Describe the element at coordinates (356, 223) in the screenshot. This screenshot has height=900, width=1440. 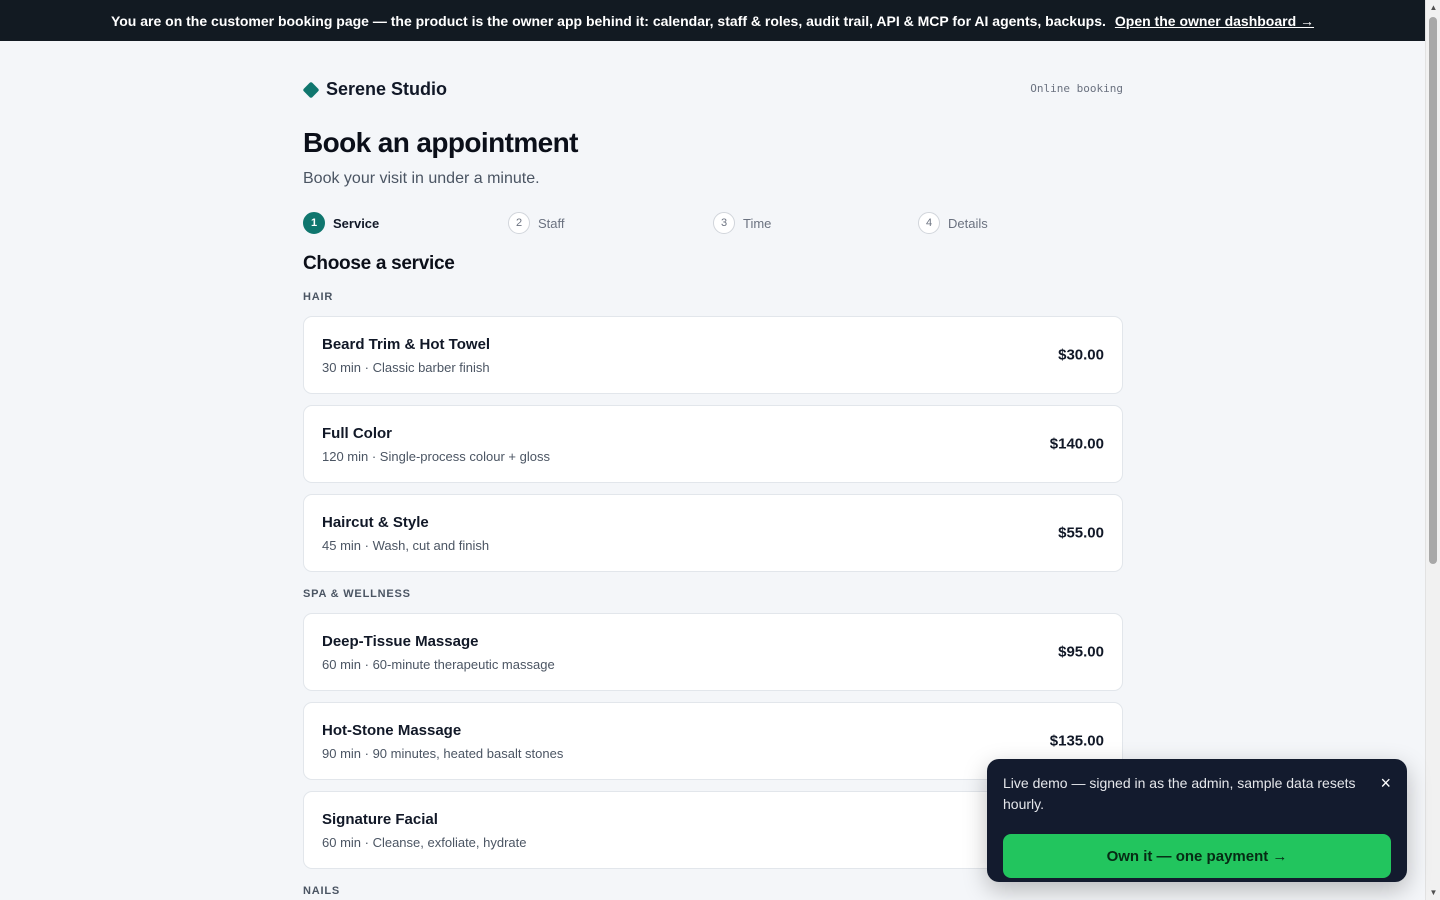
I see `step-label: Service` at that location.